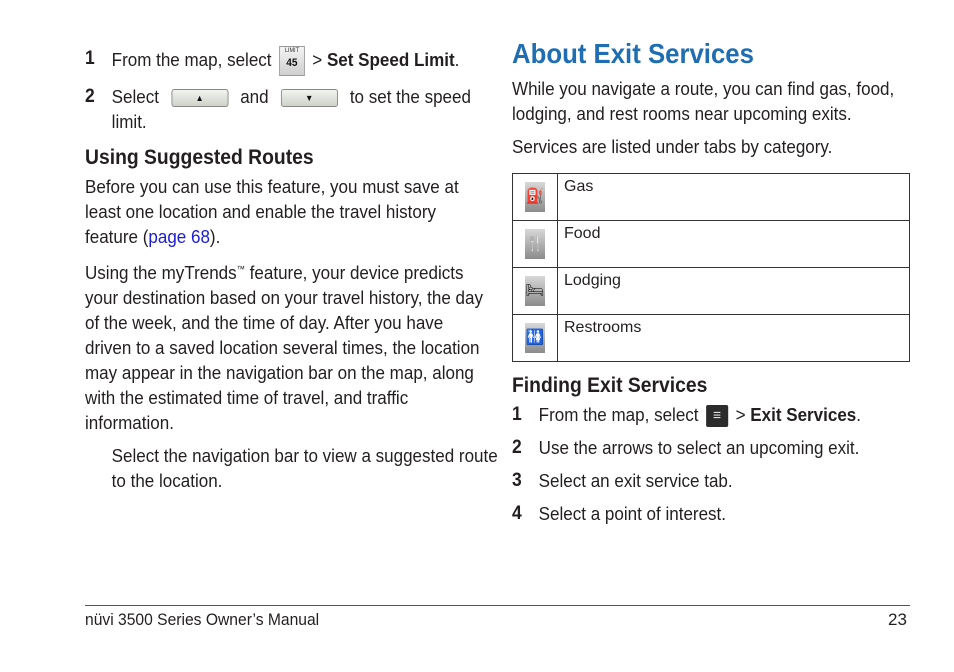  I want to click on step-2: 2 Select ▲ and ▼ to set the speed limit., so click(296, 109).